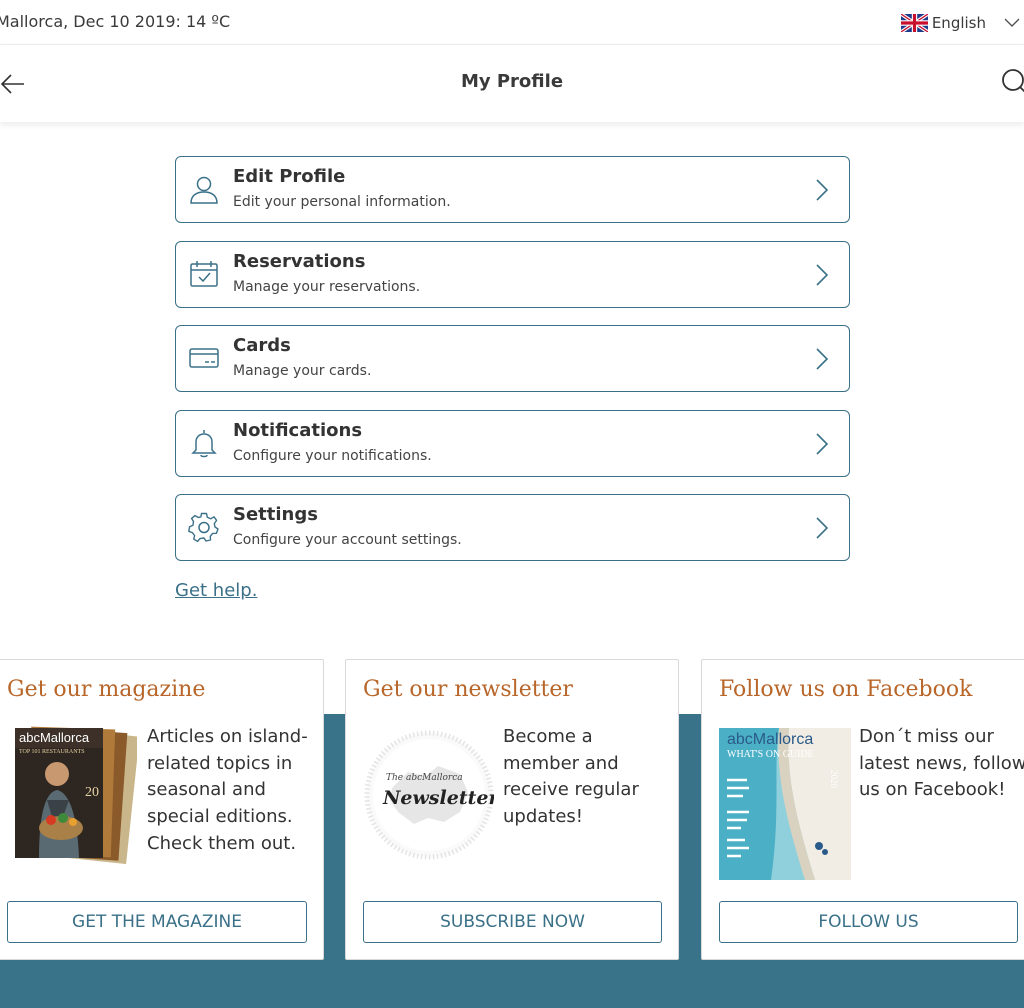 The width and height of the screenshot is (1024, 1008). What do you see at coordinates (216, 590) in the screenshot?
I see `get-help-link: Get help.` at bounding box center [216, 590].